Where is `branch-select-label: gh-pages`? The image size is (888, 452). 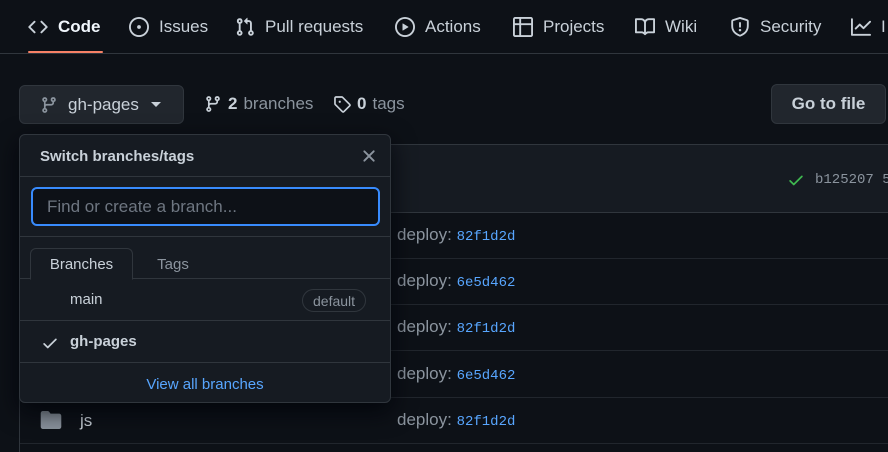 branch-select-label: gh-pages is located at coordinates (103, 104).